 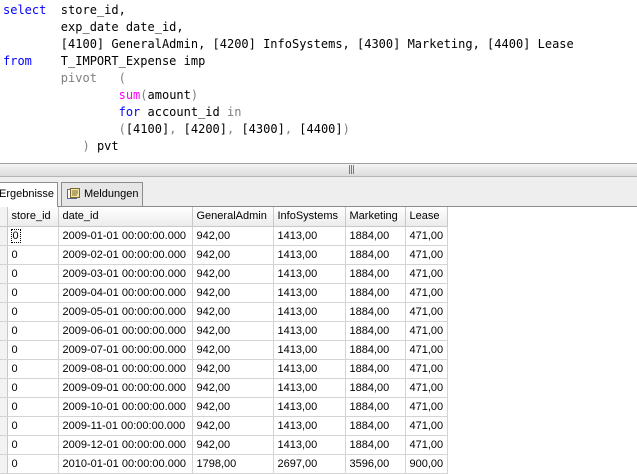 What do you see at coordinates (125, 312) in the screenshot?
I see `table-cell: 2009-05-01 00:00:00.000` at bounding box center [125, 312].